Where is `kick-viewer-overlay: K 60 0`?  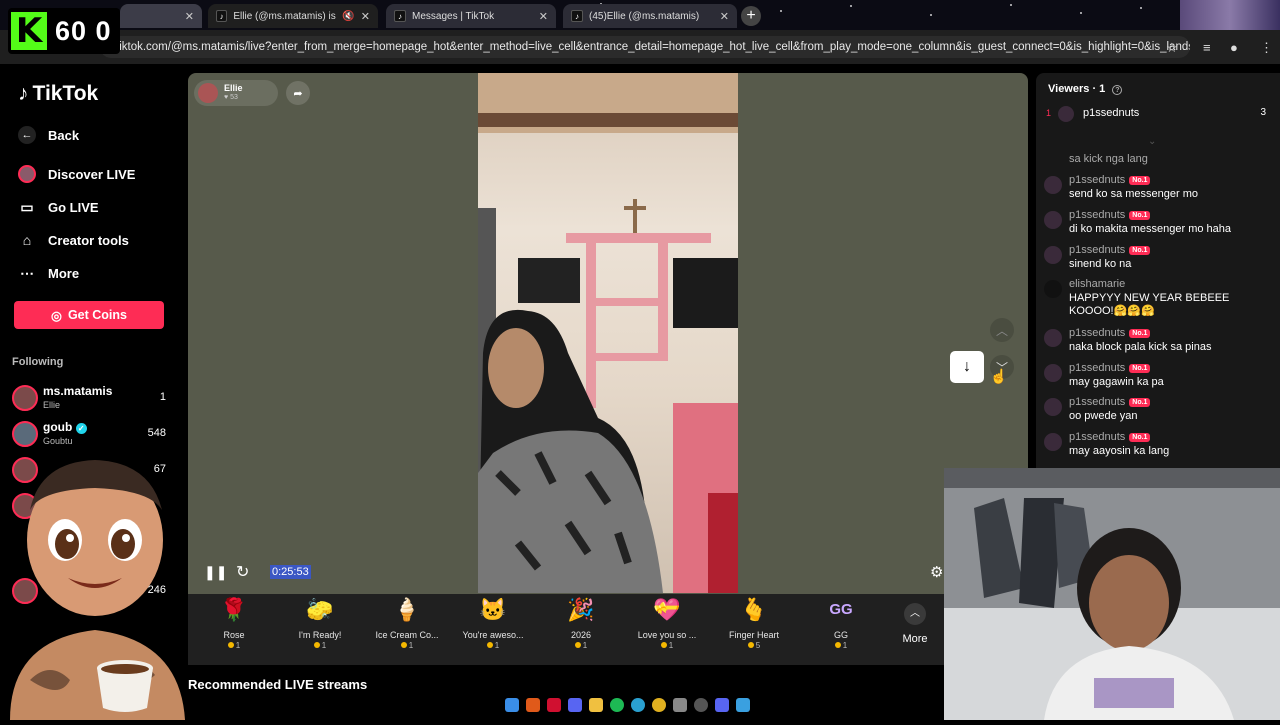 kick-viewer-overlay: K 60 0 is located at coordinates (64, 31).